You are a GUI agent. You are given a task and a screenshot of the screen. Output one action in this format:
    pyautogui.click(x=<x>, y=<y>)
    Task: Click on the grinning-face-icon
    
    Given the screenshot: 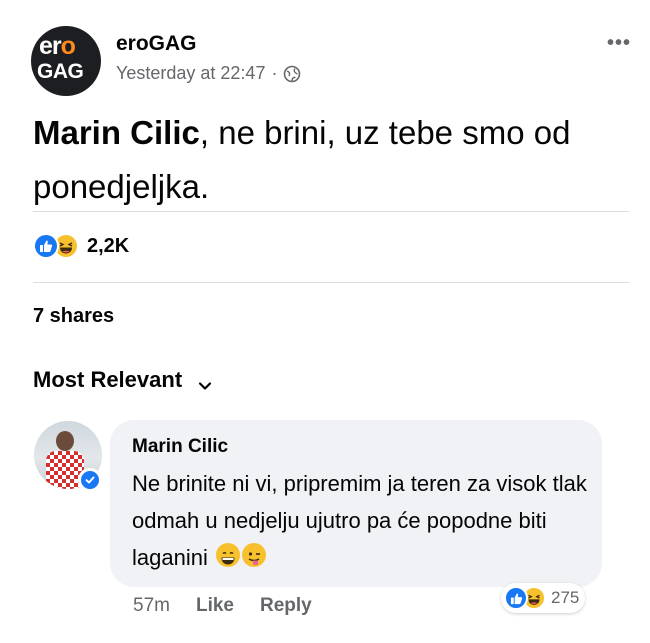 What is the action you would take?
    pyautogui.click(x=227, y=555)
    